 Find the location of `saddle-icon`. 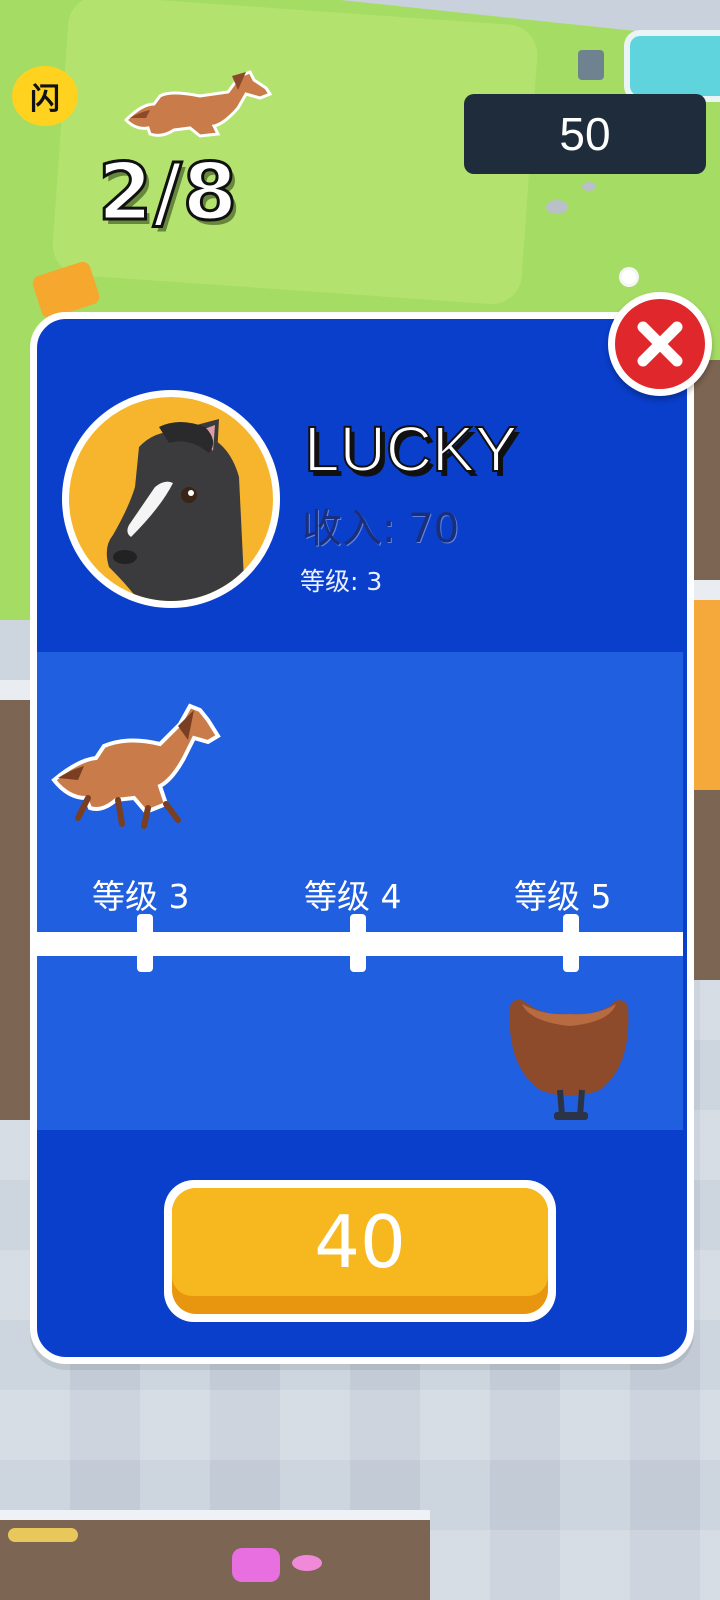

saddle-icon is located at coordinates (569, 1059).